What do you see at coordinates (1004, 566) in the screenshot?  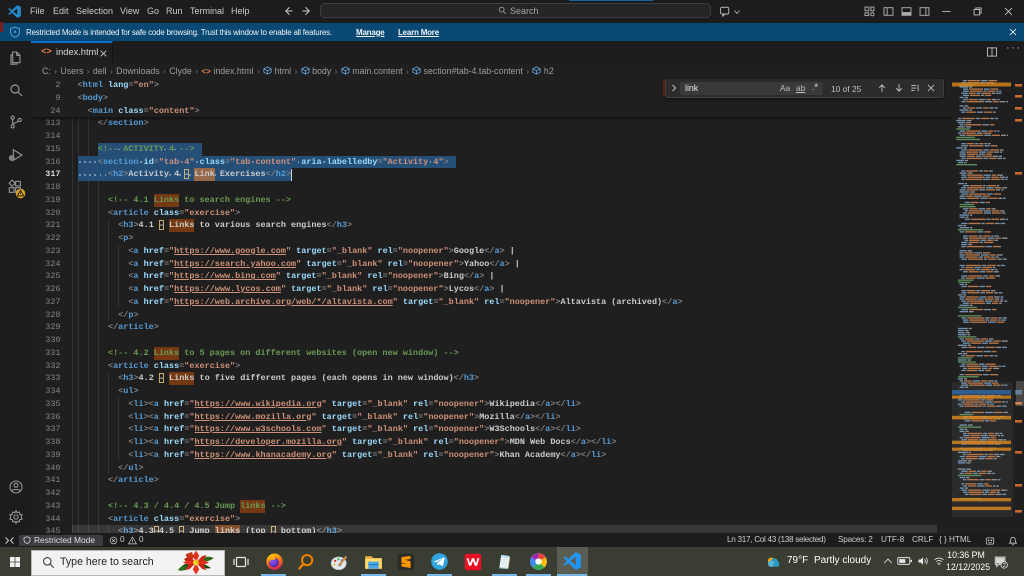 I see `svg-text: 2` at bounding box center [1004, 566].